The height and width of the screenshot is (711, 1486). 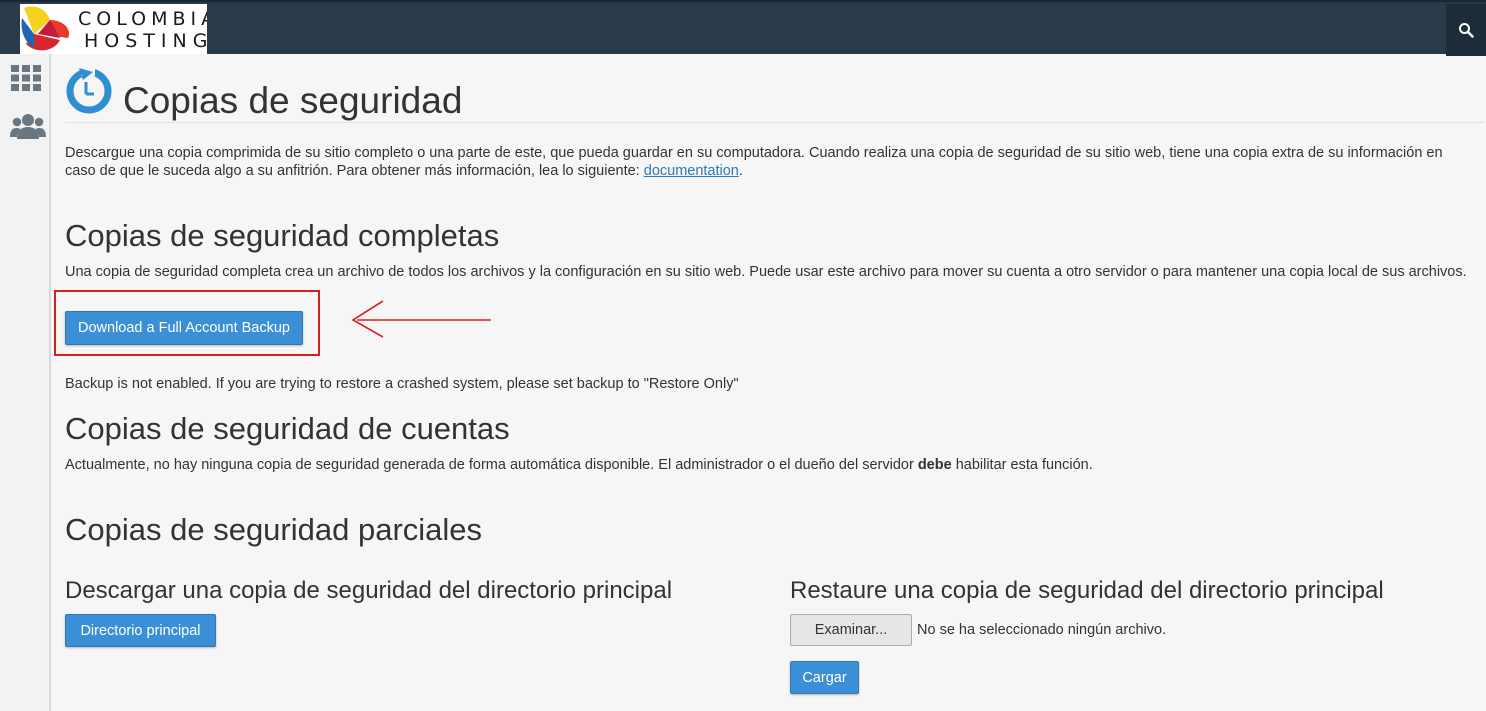 What do you see at coordinates (743, 28) in the screenshot?
I see `top-bar: COLOMBIA HOSTING` at bounding box center [743, 28].